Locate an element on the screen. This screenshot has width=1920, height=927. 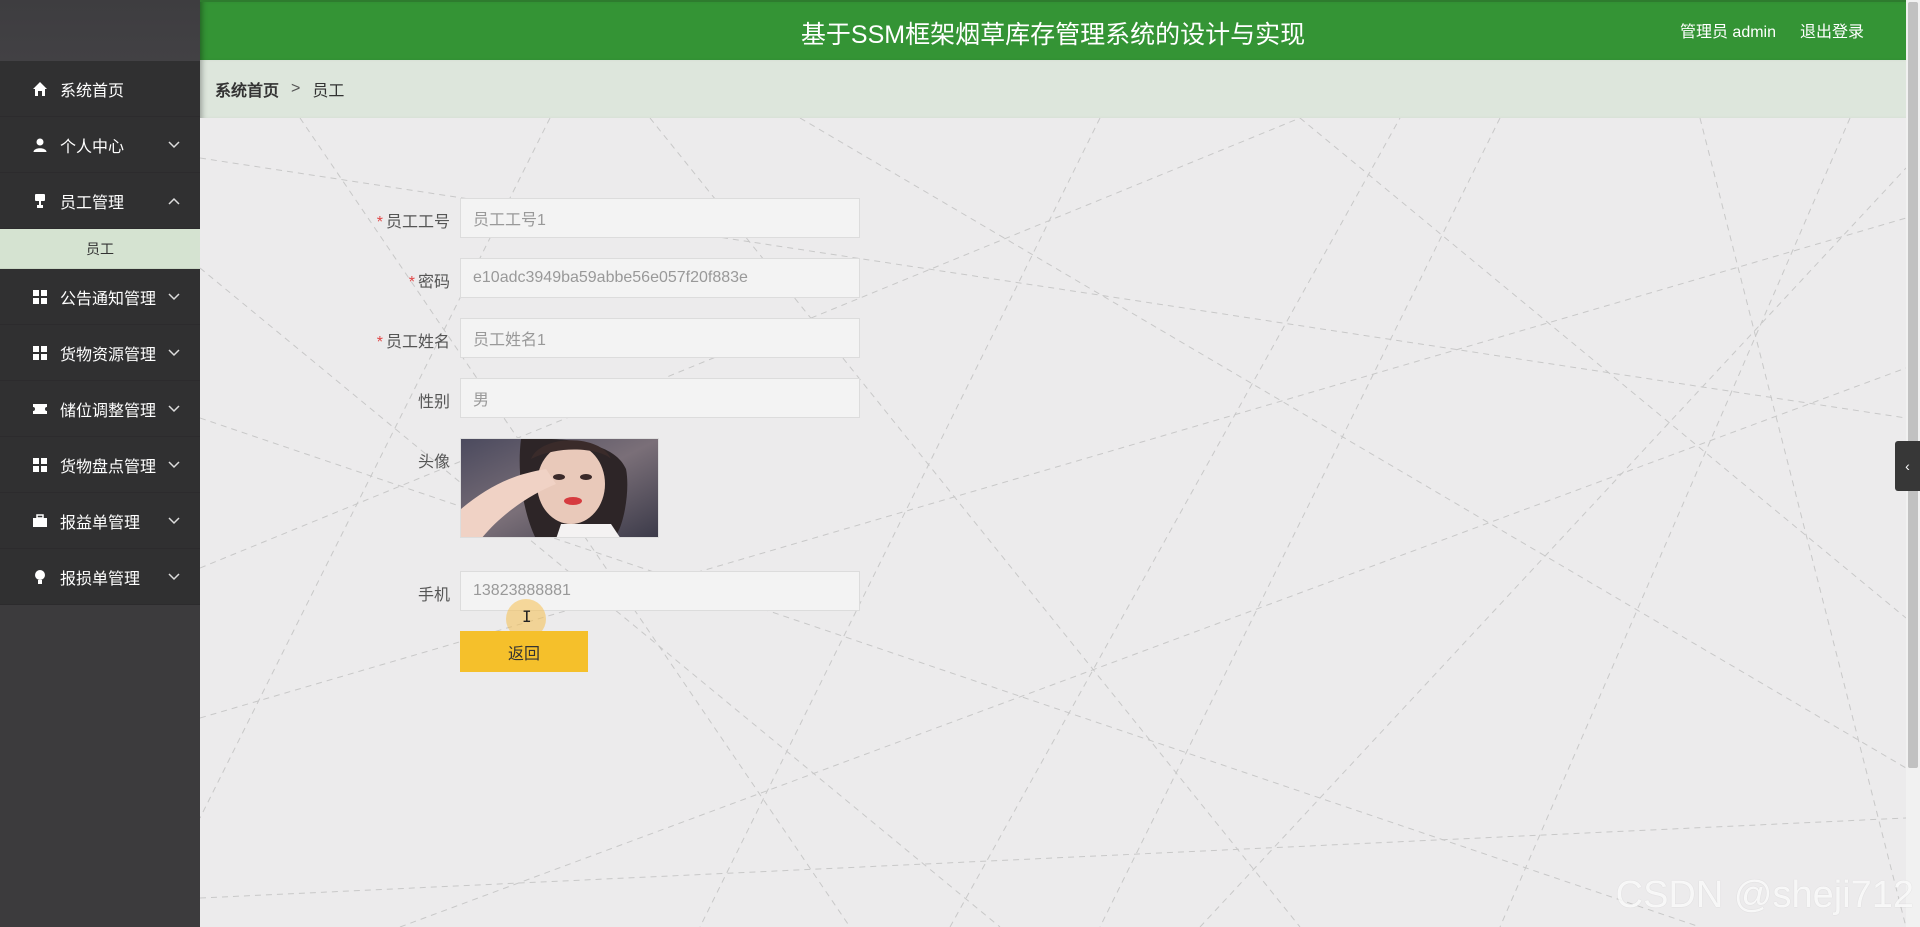
chevron-left-icon: ‹ is located at coordinates (1907, 466).